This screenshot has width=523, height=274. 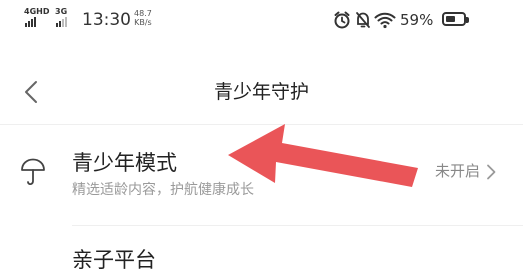 I want to click on wifi-icon, so click(x=385, y=20).